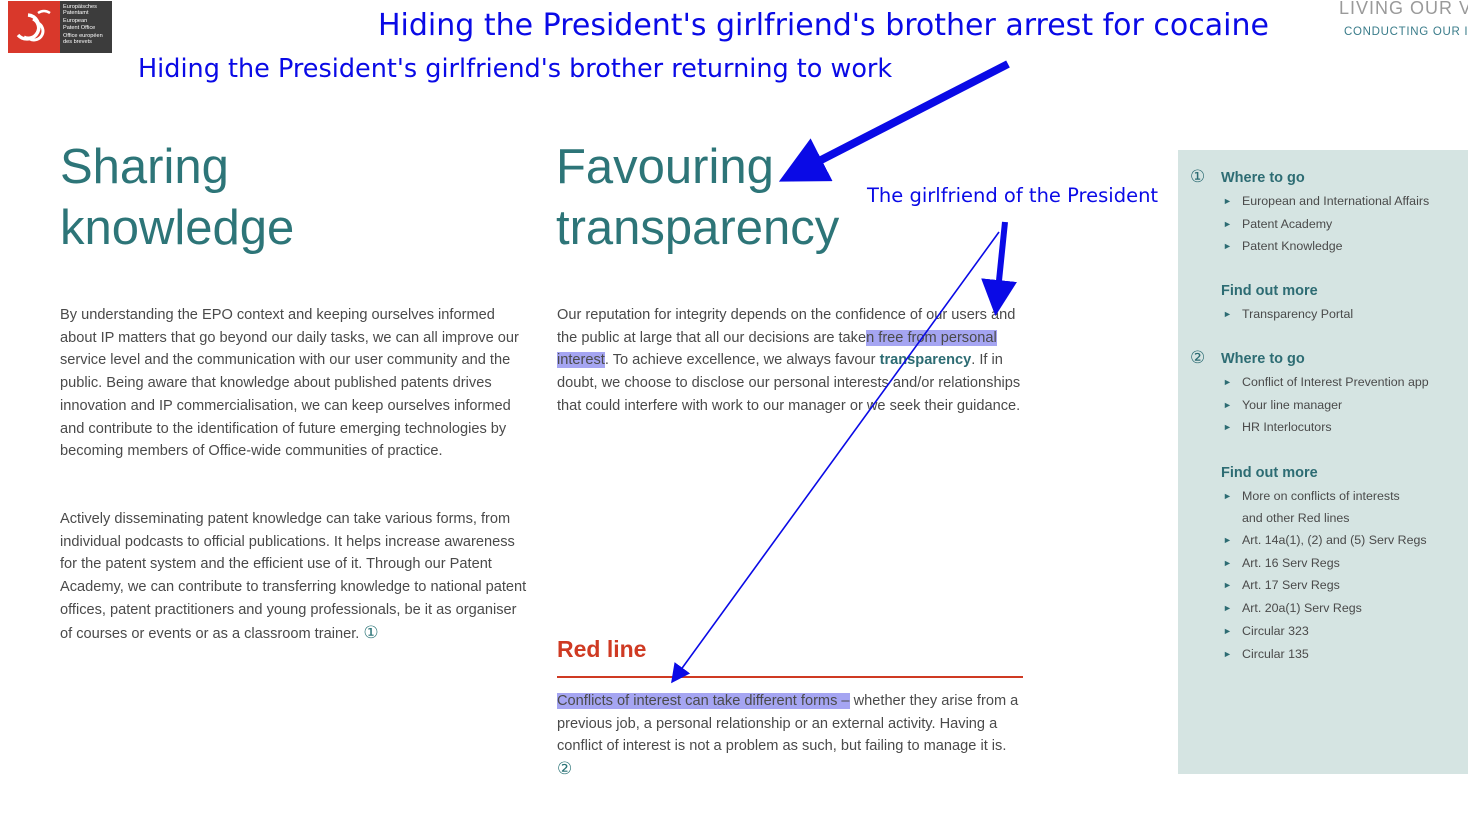 The height and width of the screenshot is (820, 1468). What do you see at coordinates (894, 121) in the screenshot?
I see `arrow-to-favouring` at bounding box center [894, 121].